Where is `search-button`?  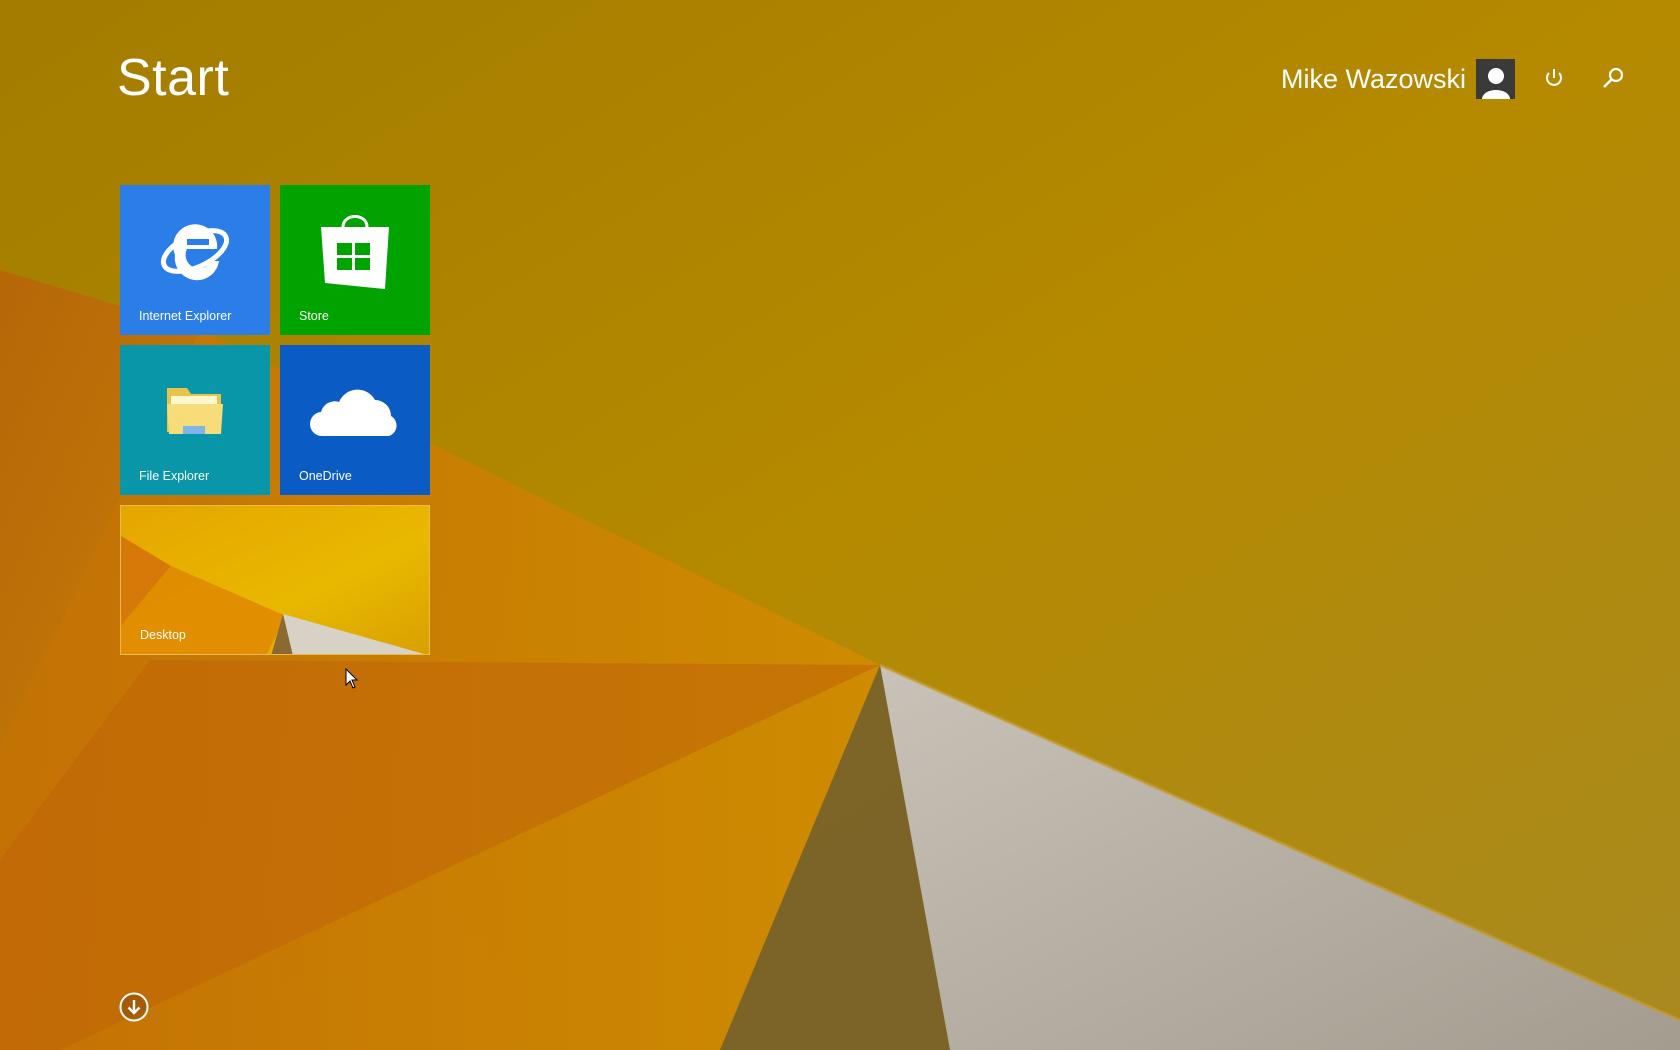 search-button is located at coordinates (1613, 78).